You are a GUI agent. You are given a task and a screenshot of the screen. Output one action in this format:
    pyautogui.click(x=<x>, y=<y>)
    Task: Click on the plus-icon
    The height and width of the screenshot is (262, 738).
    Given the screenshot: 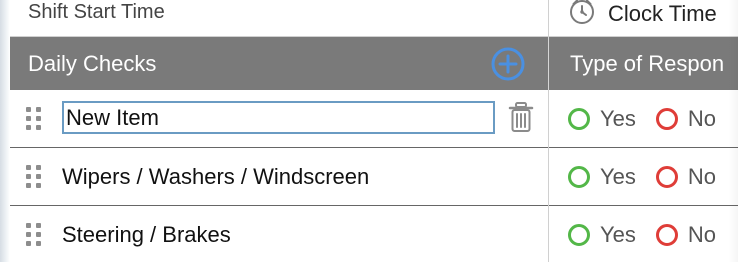 What is the action you would take?
    pyautogui.click(x=508, y=64)
    